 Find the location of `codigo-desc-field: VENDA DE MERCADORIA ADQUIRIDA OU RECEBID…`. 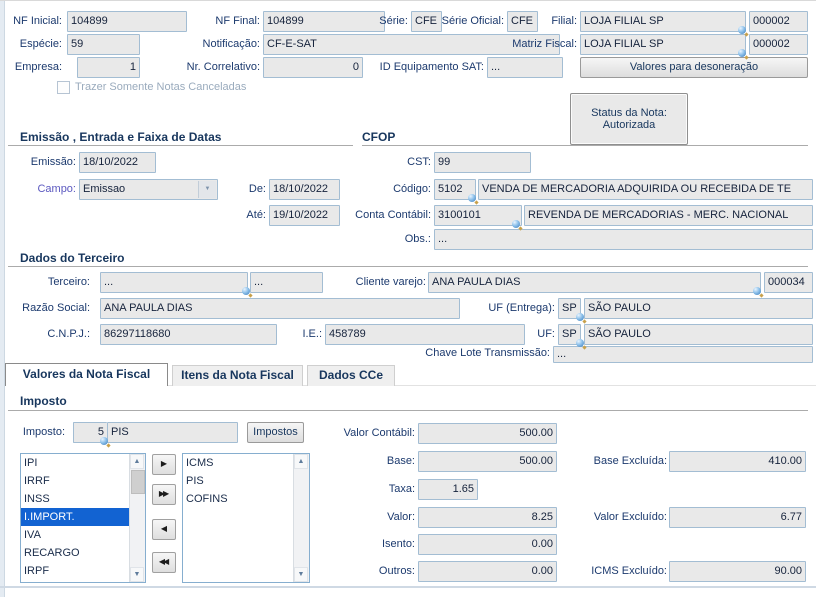

codigo-desc-field: VENDA DE MERCADORIA ADQUIRIDA OU RECEBID… is located at coordinates (645, 189).